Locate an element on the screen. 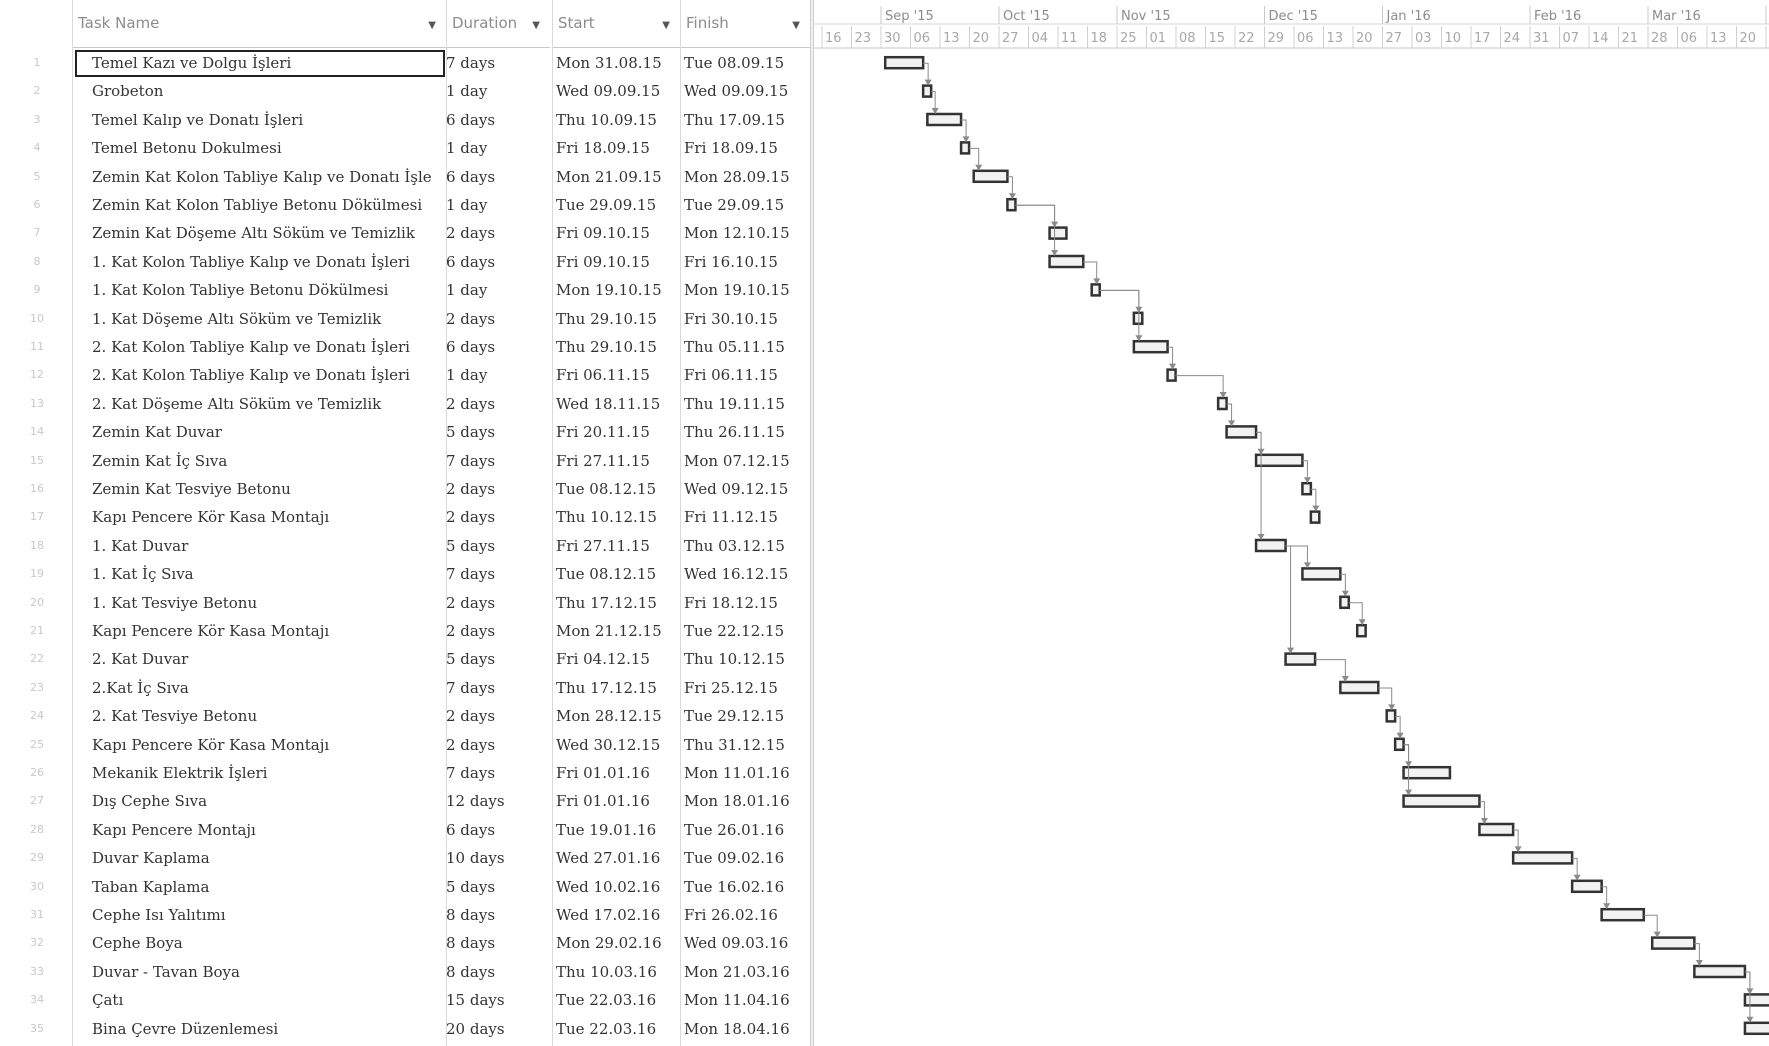  week-label: 23 is located at coordinates (863, 38).